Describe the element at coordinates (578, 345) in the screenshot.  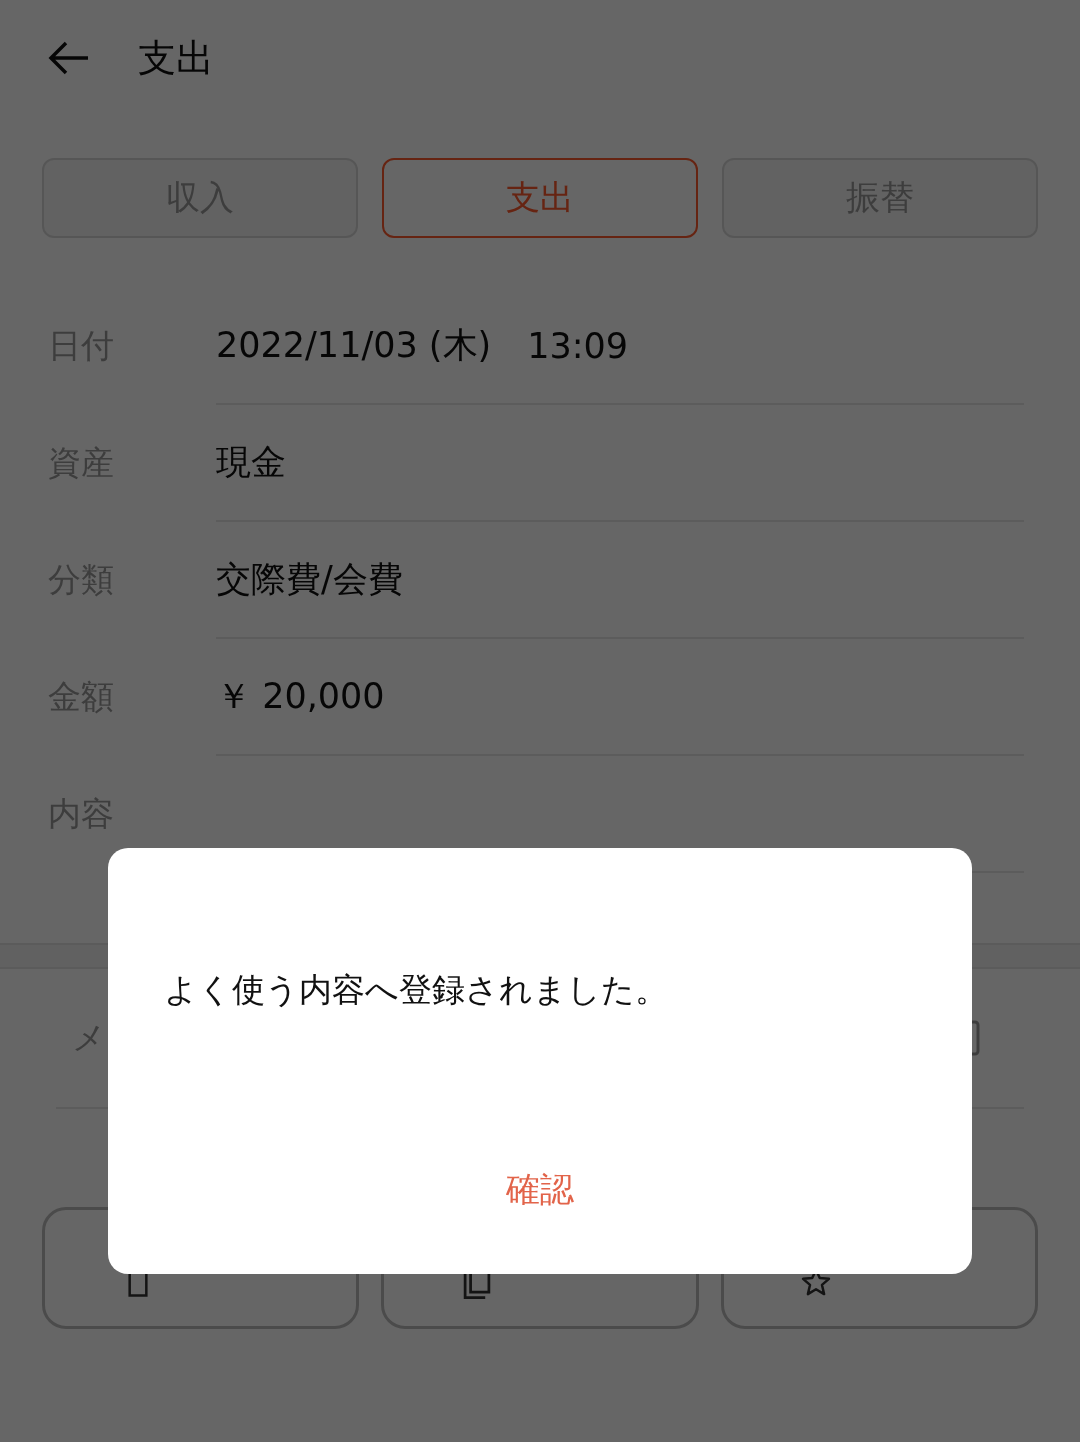
I see `time-value: 13:09` at that location.